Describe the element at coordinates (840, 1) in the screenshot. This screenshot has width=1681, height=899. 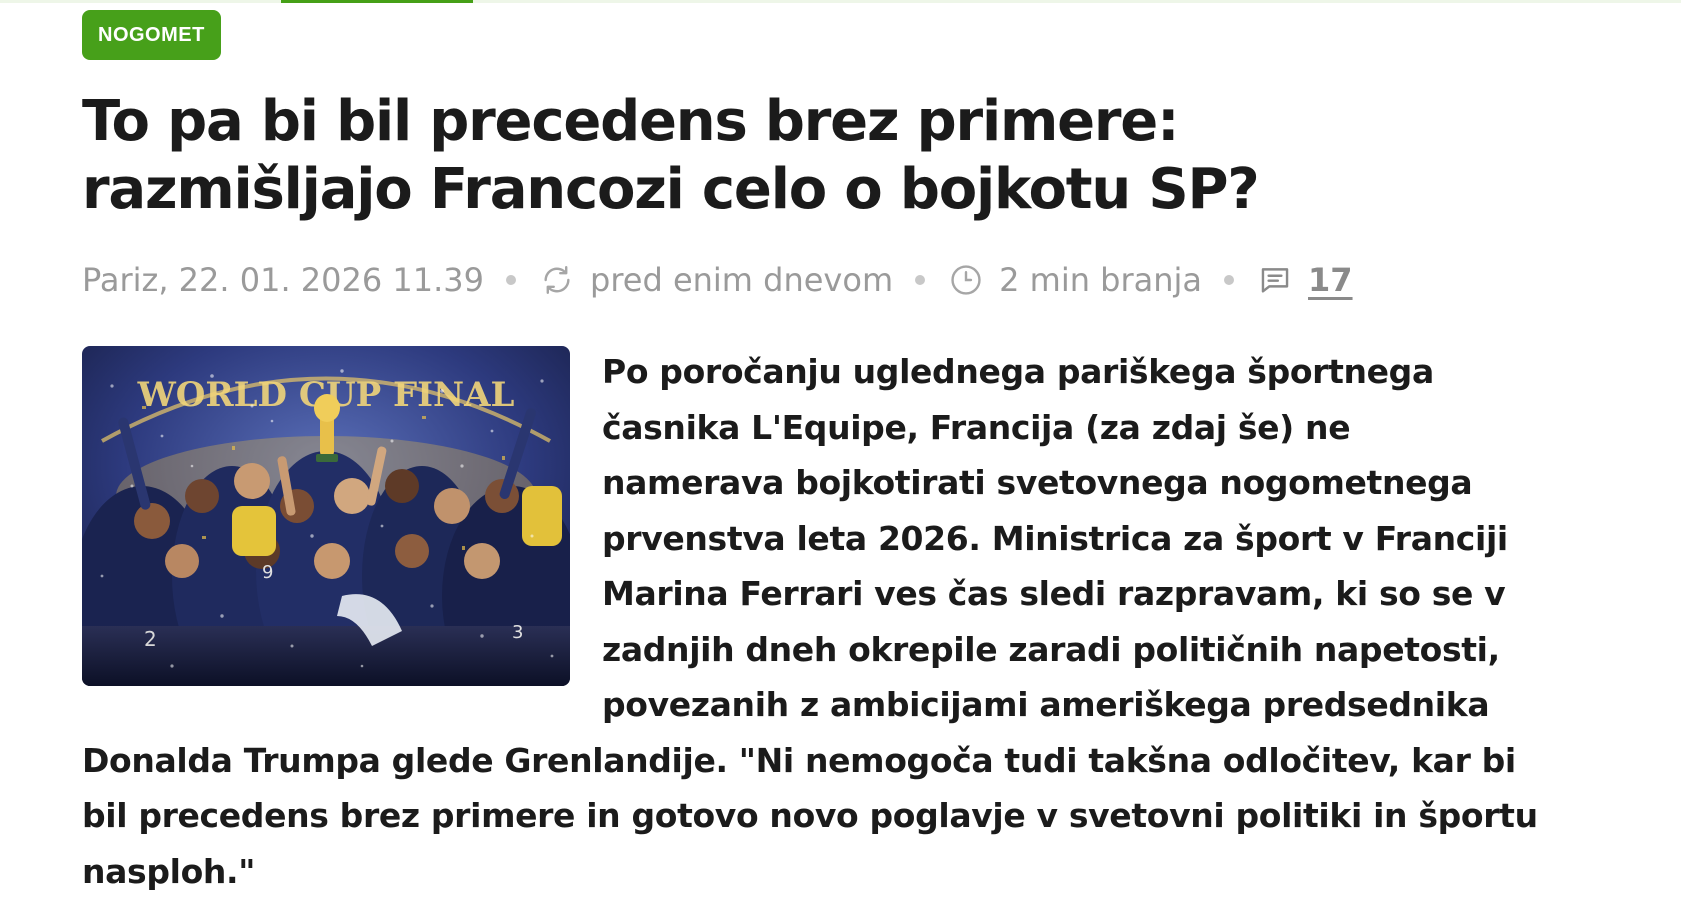
I see `top-progress-track` at that location.